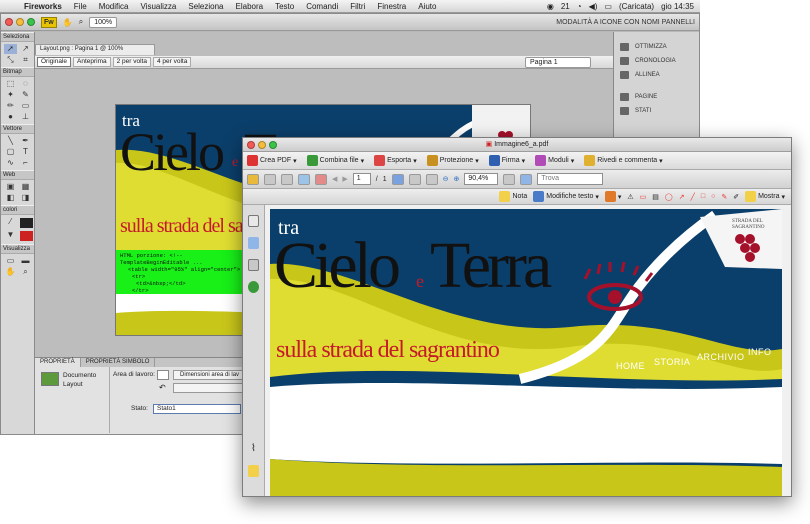  Describe the element at coordinates (481, 179) in the screenshot. I see `zoom-input: 90,4%` at that location.